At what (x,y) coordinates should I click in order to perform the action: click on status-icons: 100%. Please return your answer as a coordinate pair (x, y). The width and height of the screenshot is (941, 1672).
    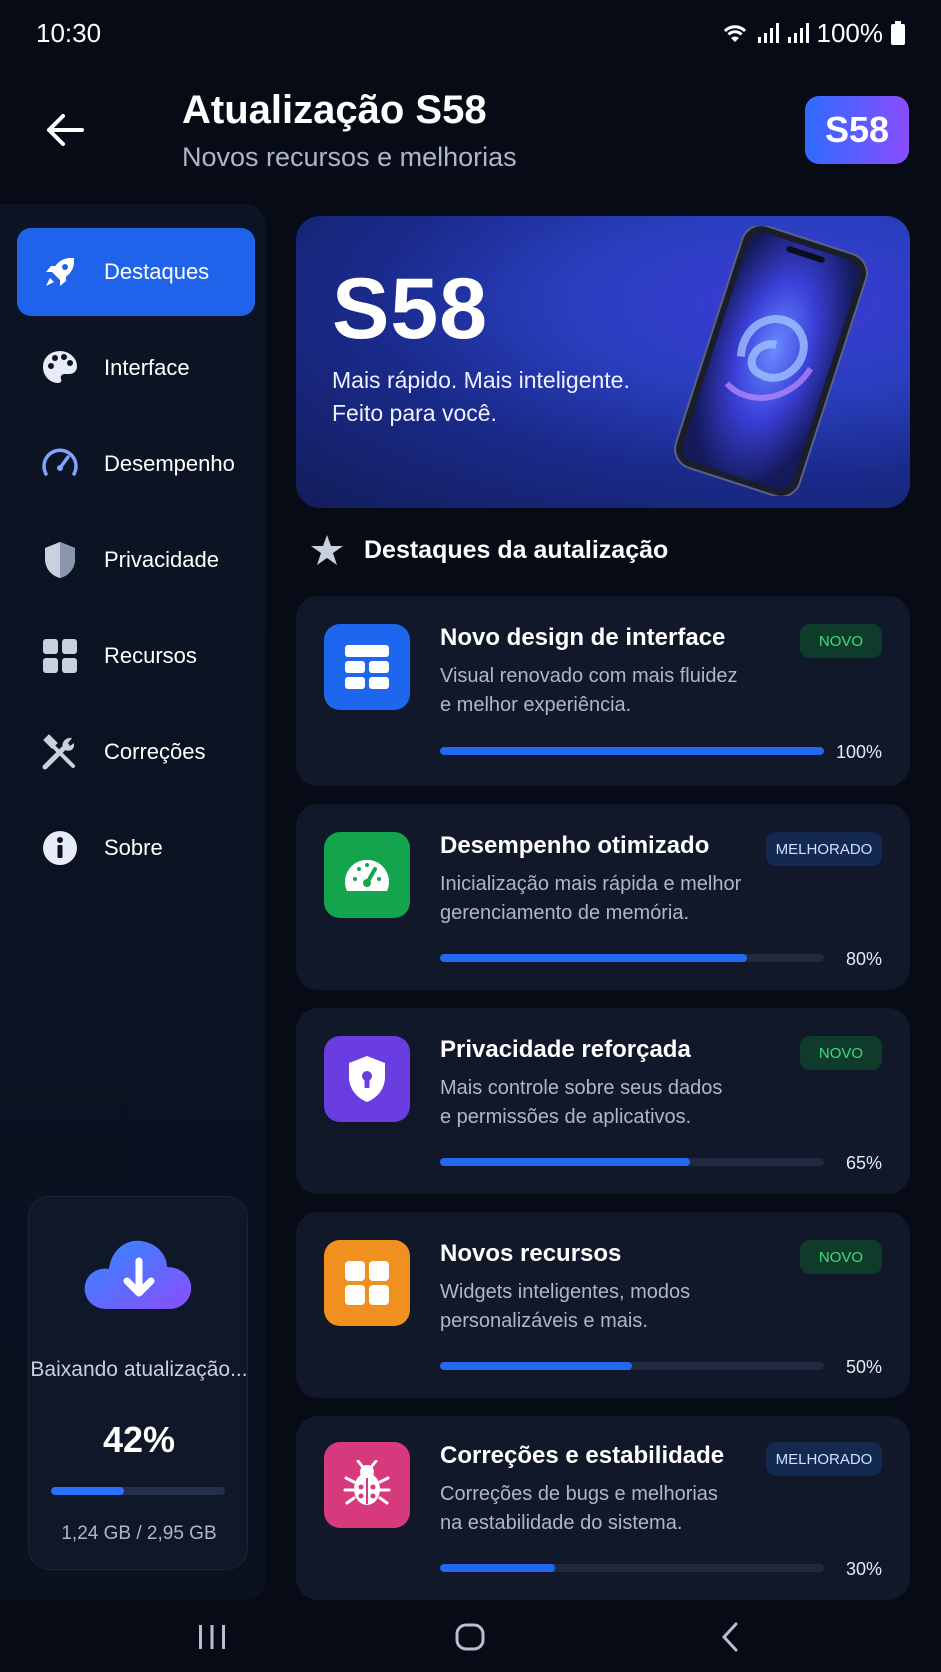
    Looking at the image, I should click on (813, 33).